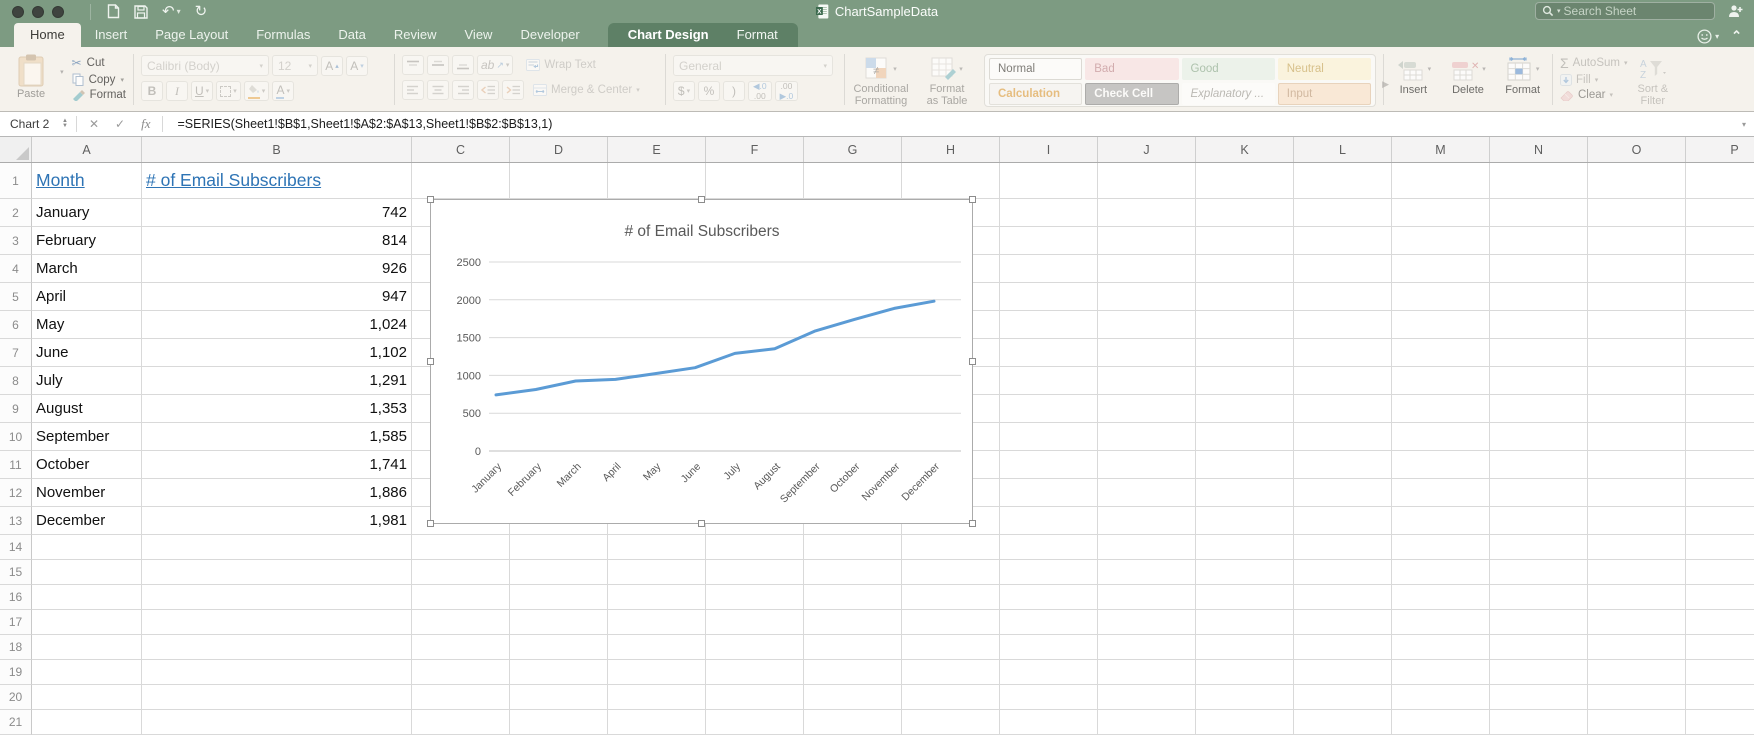 This screenshot has height=735, width=1754. Describe the element at coordinates (1539, 697) in the screenshot. I see `cell-N20` at that location.